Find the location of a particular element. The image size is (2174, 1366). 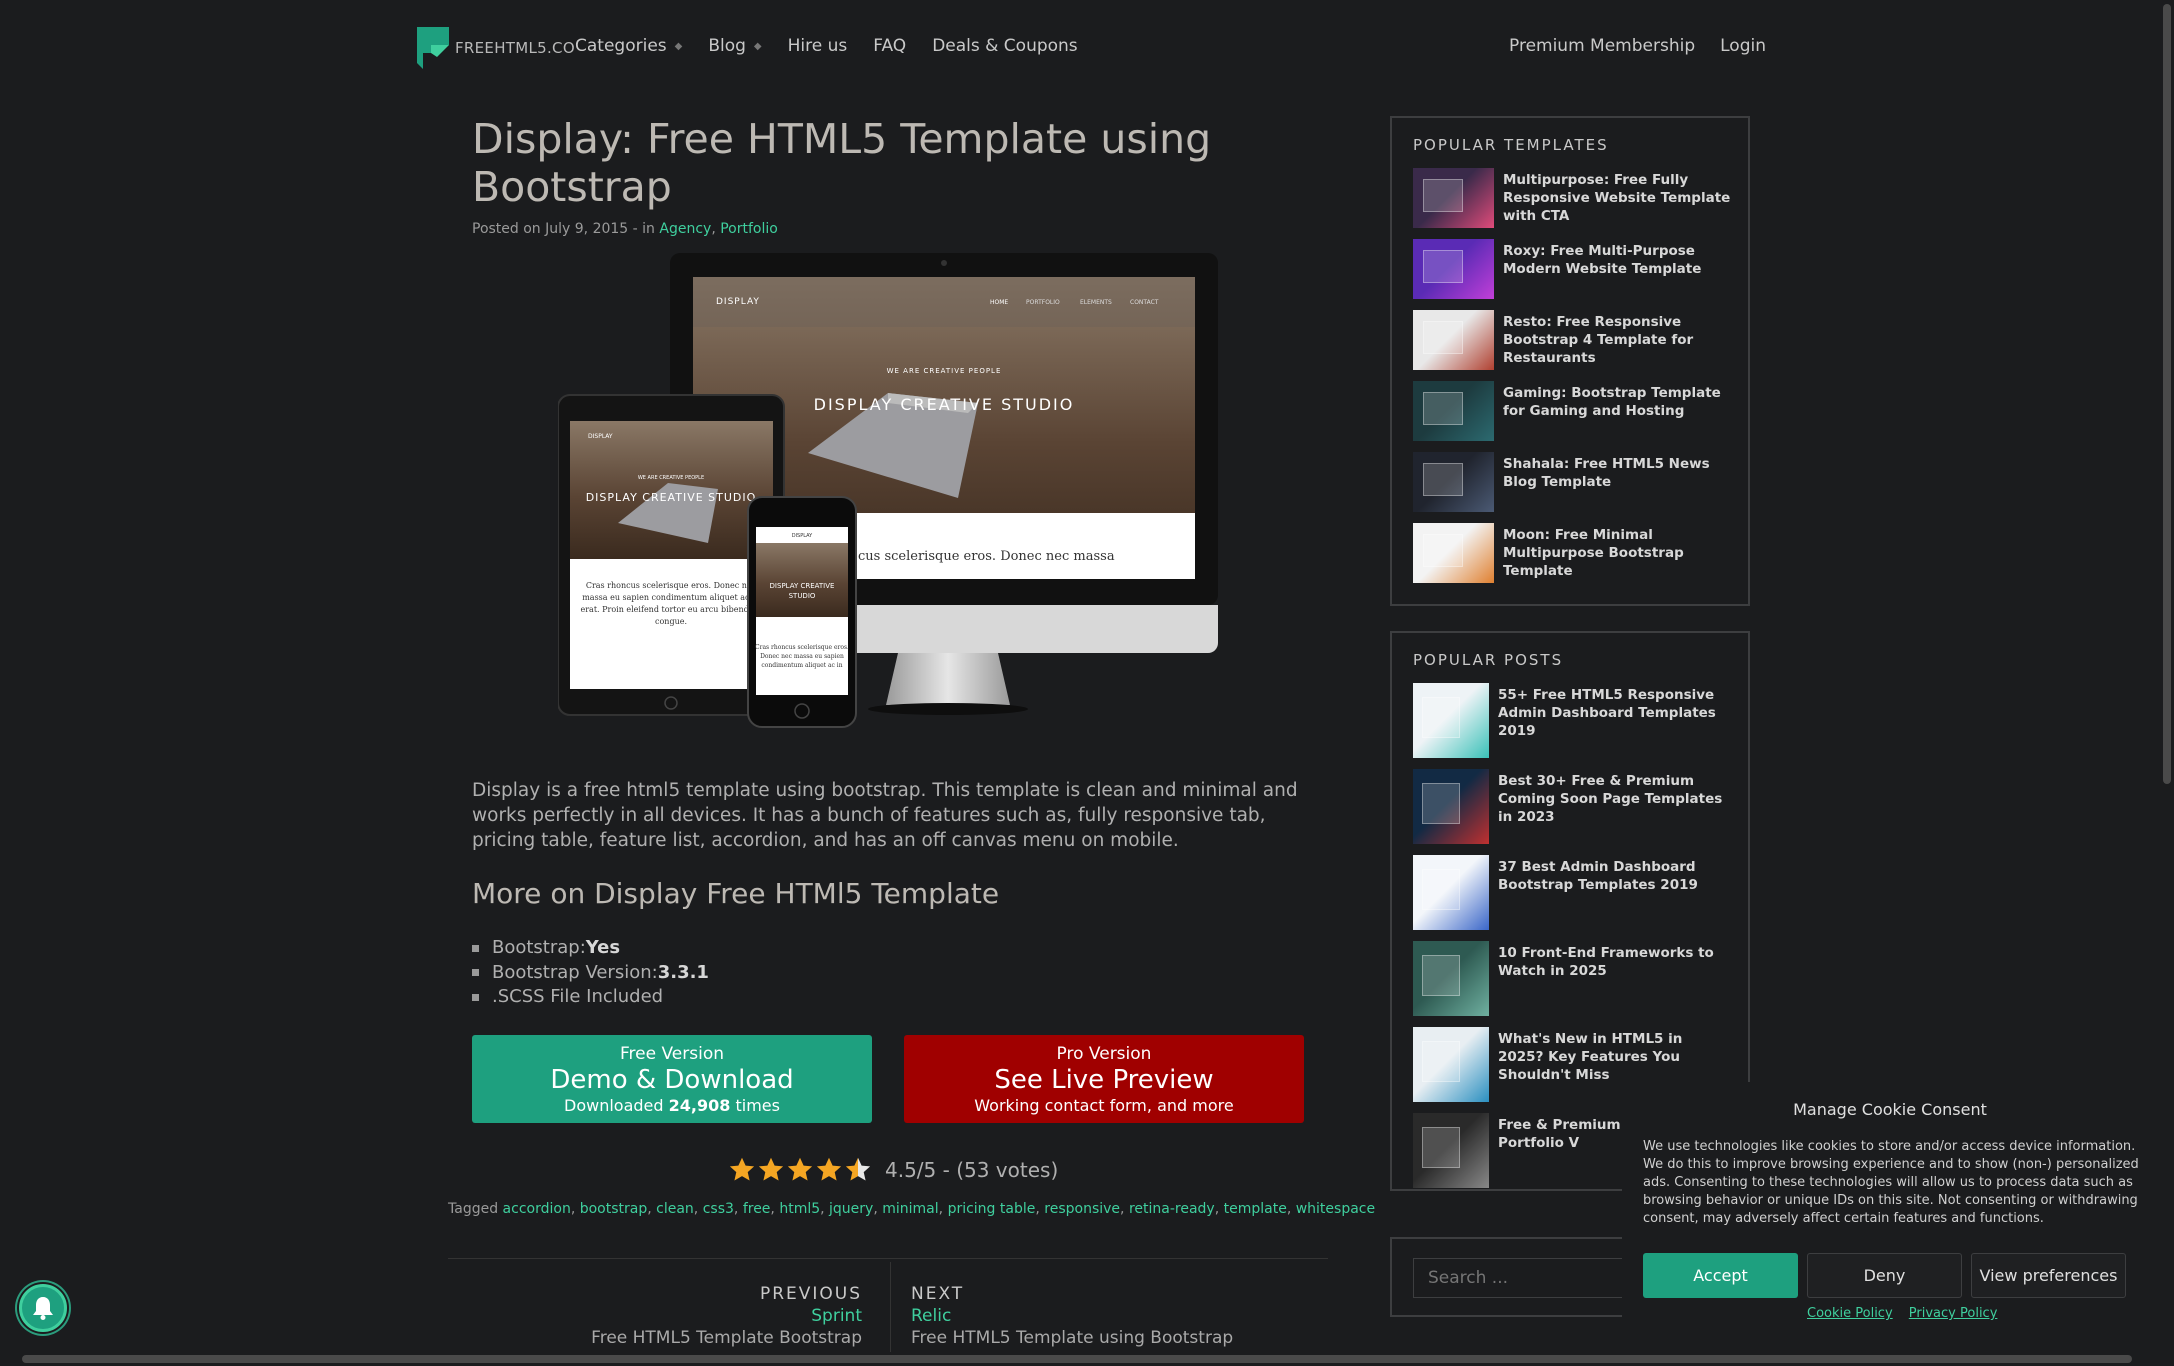

horizontal-scrollbar is located at coordinates (1080, 1359).